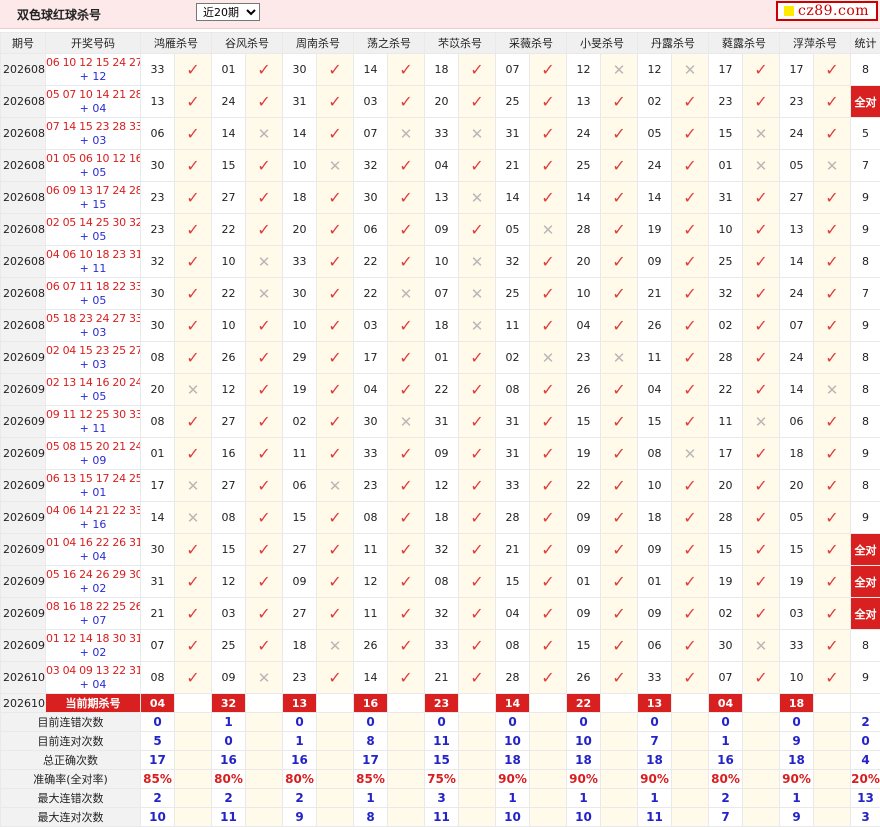 This screenshot has height=827, width=880. I want to click on kill-number: 04, so click(584, 326).